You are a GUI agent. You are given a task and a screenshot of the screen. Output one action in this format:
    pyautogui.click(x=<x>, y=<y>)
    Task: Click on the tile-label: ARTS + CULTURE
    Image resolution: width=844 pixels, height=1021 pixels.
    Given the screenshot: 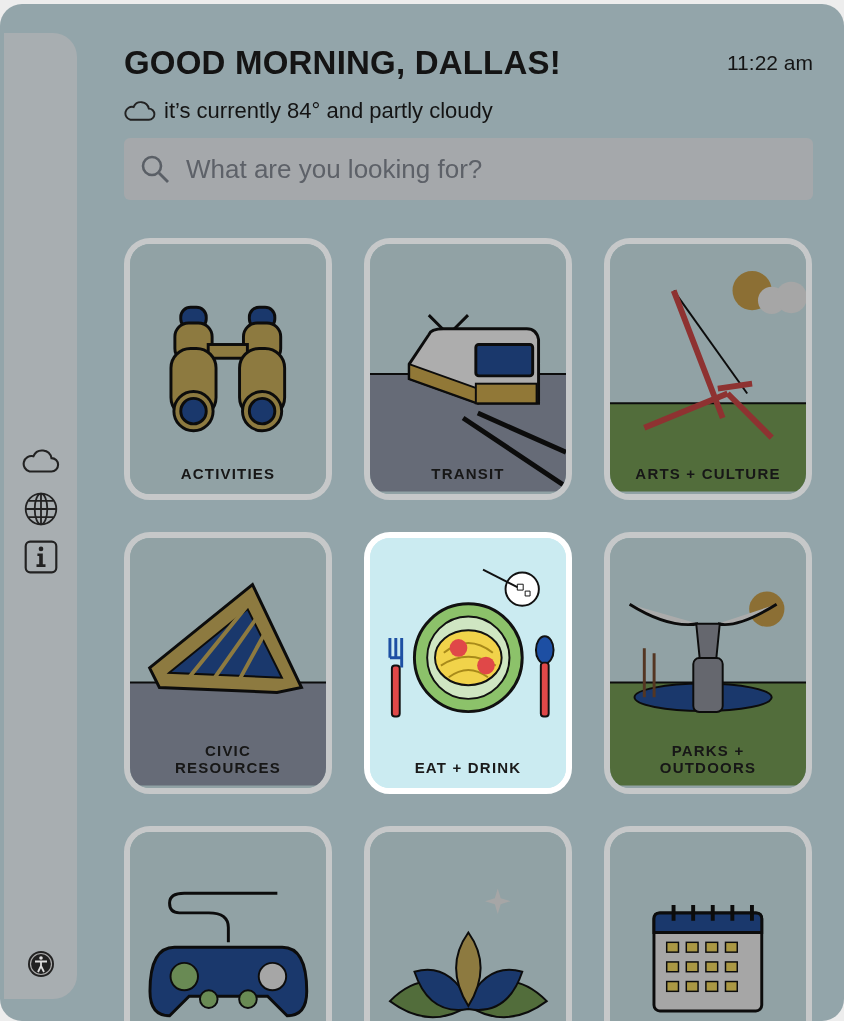 What is the action you would take?
    pyautogui.click(x=708, y=473)
    